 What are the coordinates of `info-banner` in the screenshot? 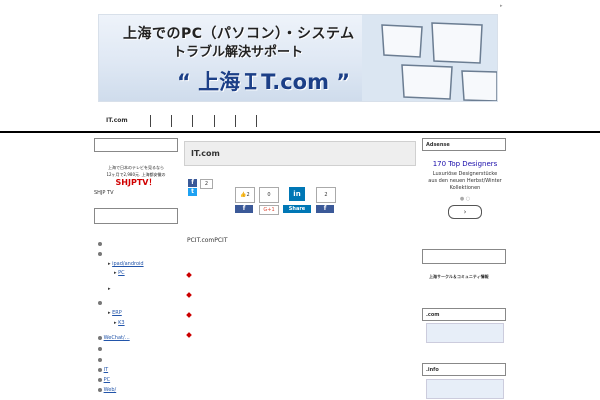 It's located at (465, 389).